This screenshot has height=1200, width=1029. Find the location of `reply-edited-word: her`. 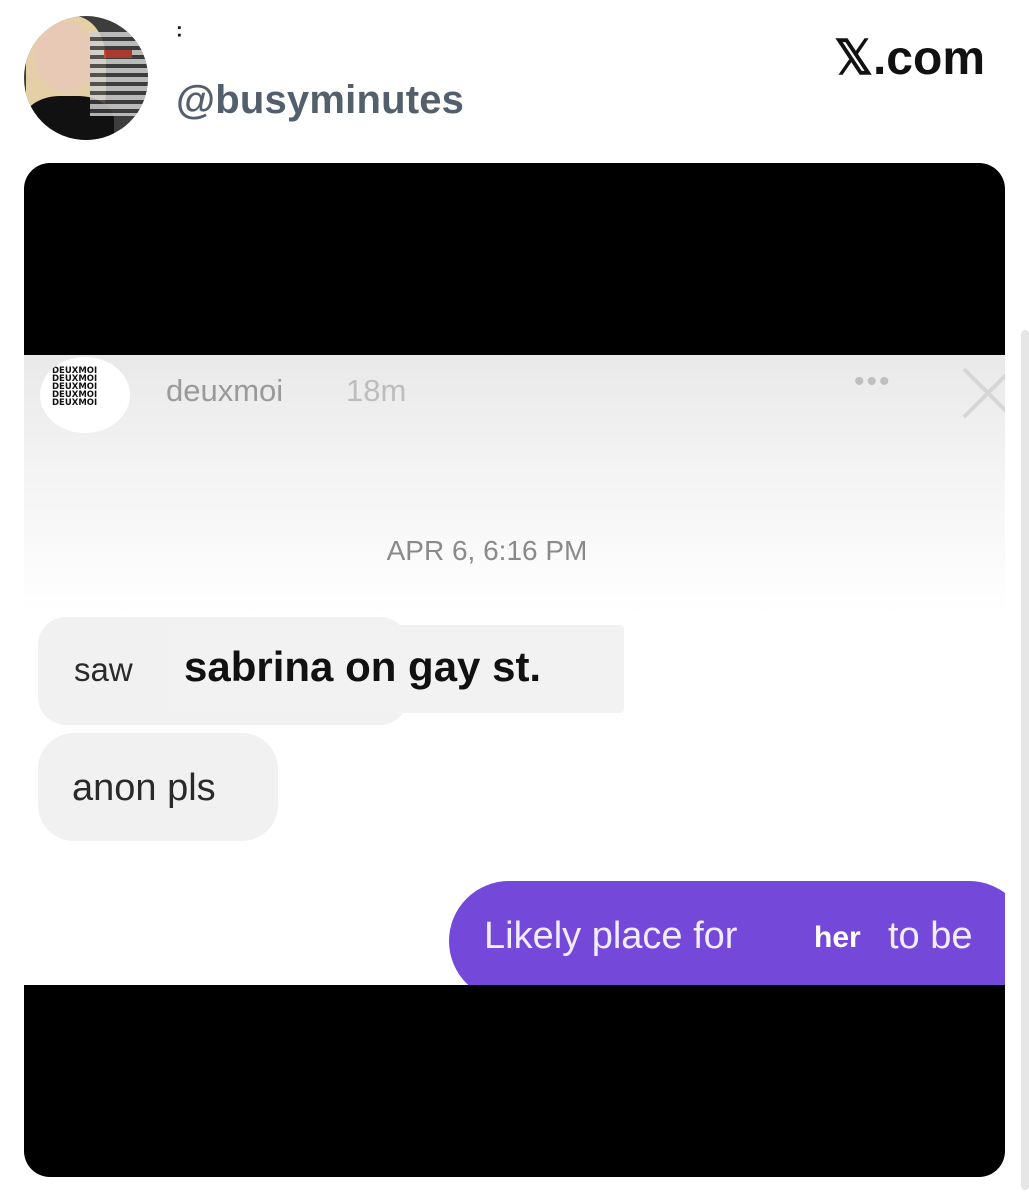

reply-edited-word: her is located at coordinates (837, 937).